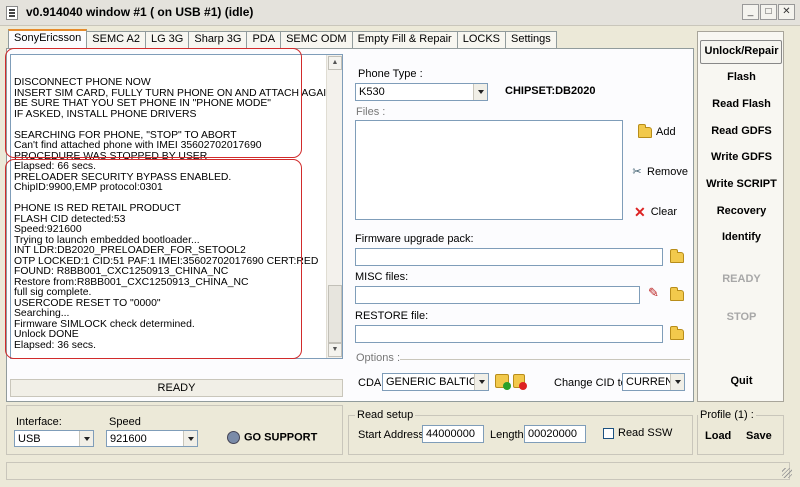 The width and height of the screenshot is (800, 487). Describe the element at coordinates (390, 74) in the screenshot. I see `phone-type-label: Phone Type :` at that location.